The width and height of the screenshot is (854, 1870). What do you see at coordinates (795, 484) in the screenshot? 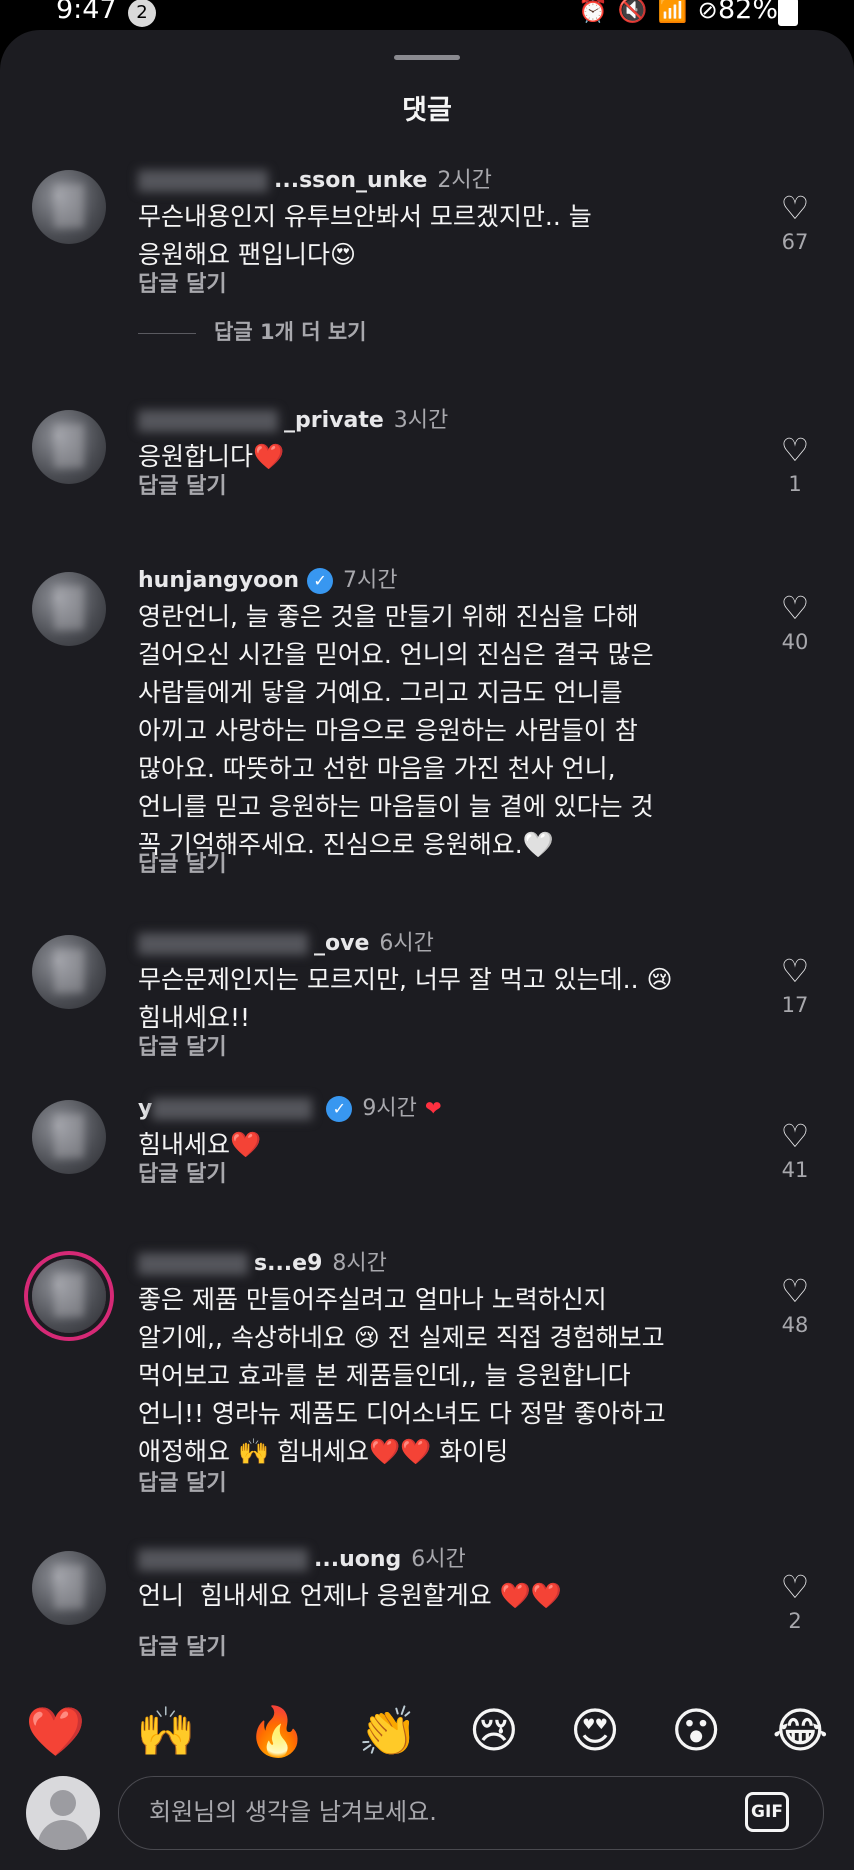
I see `like-count: 1` at bounding box center [795, 484].